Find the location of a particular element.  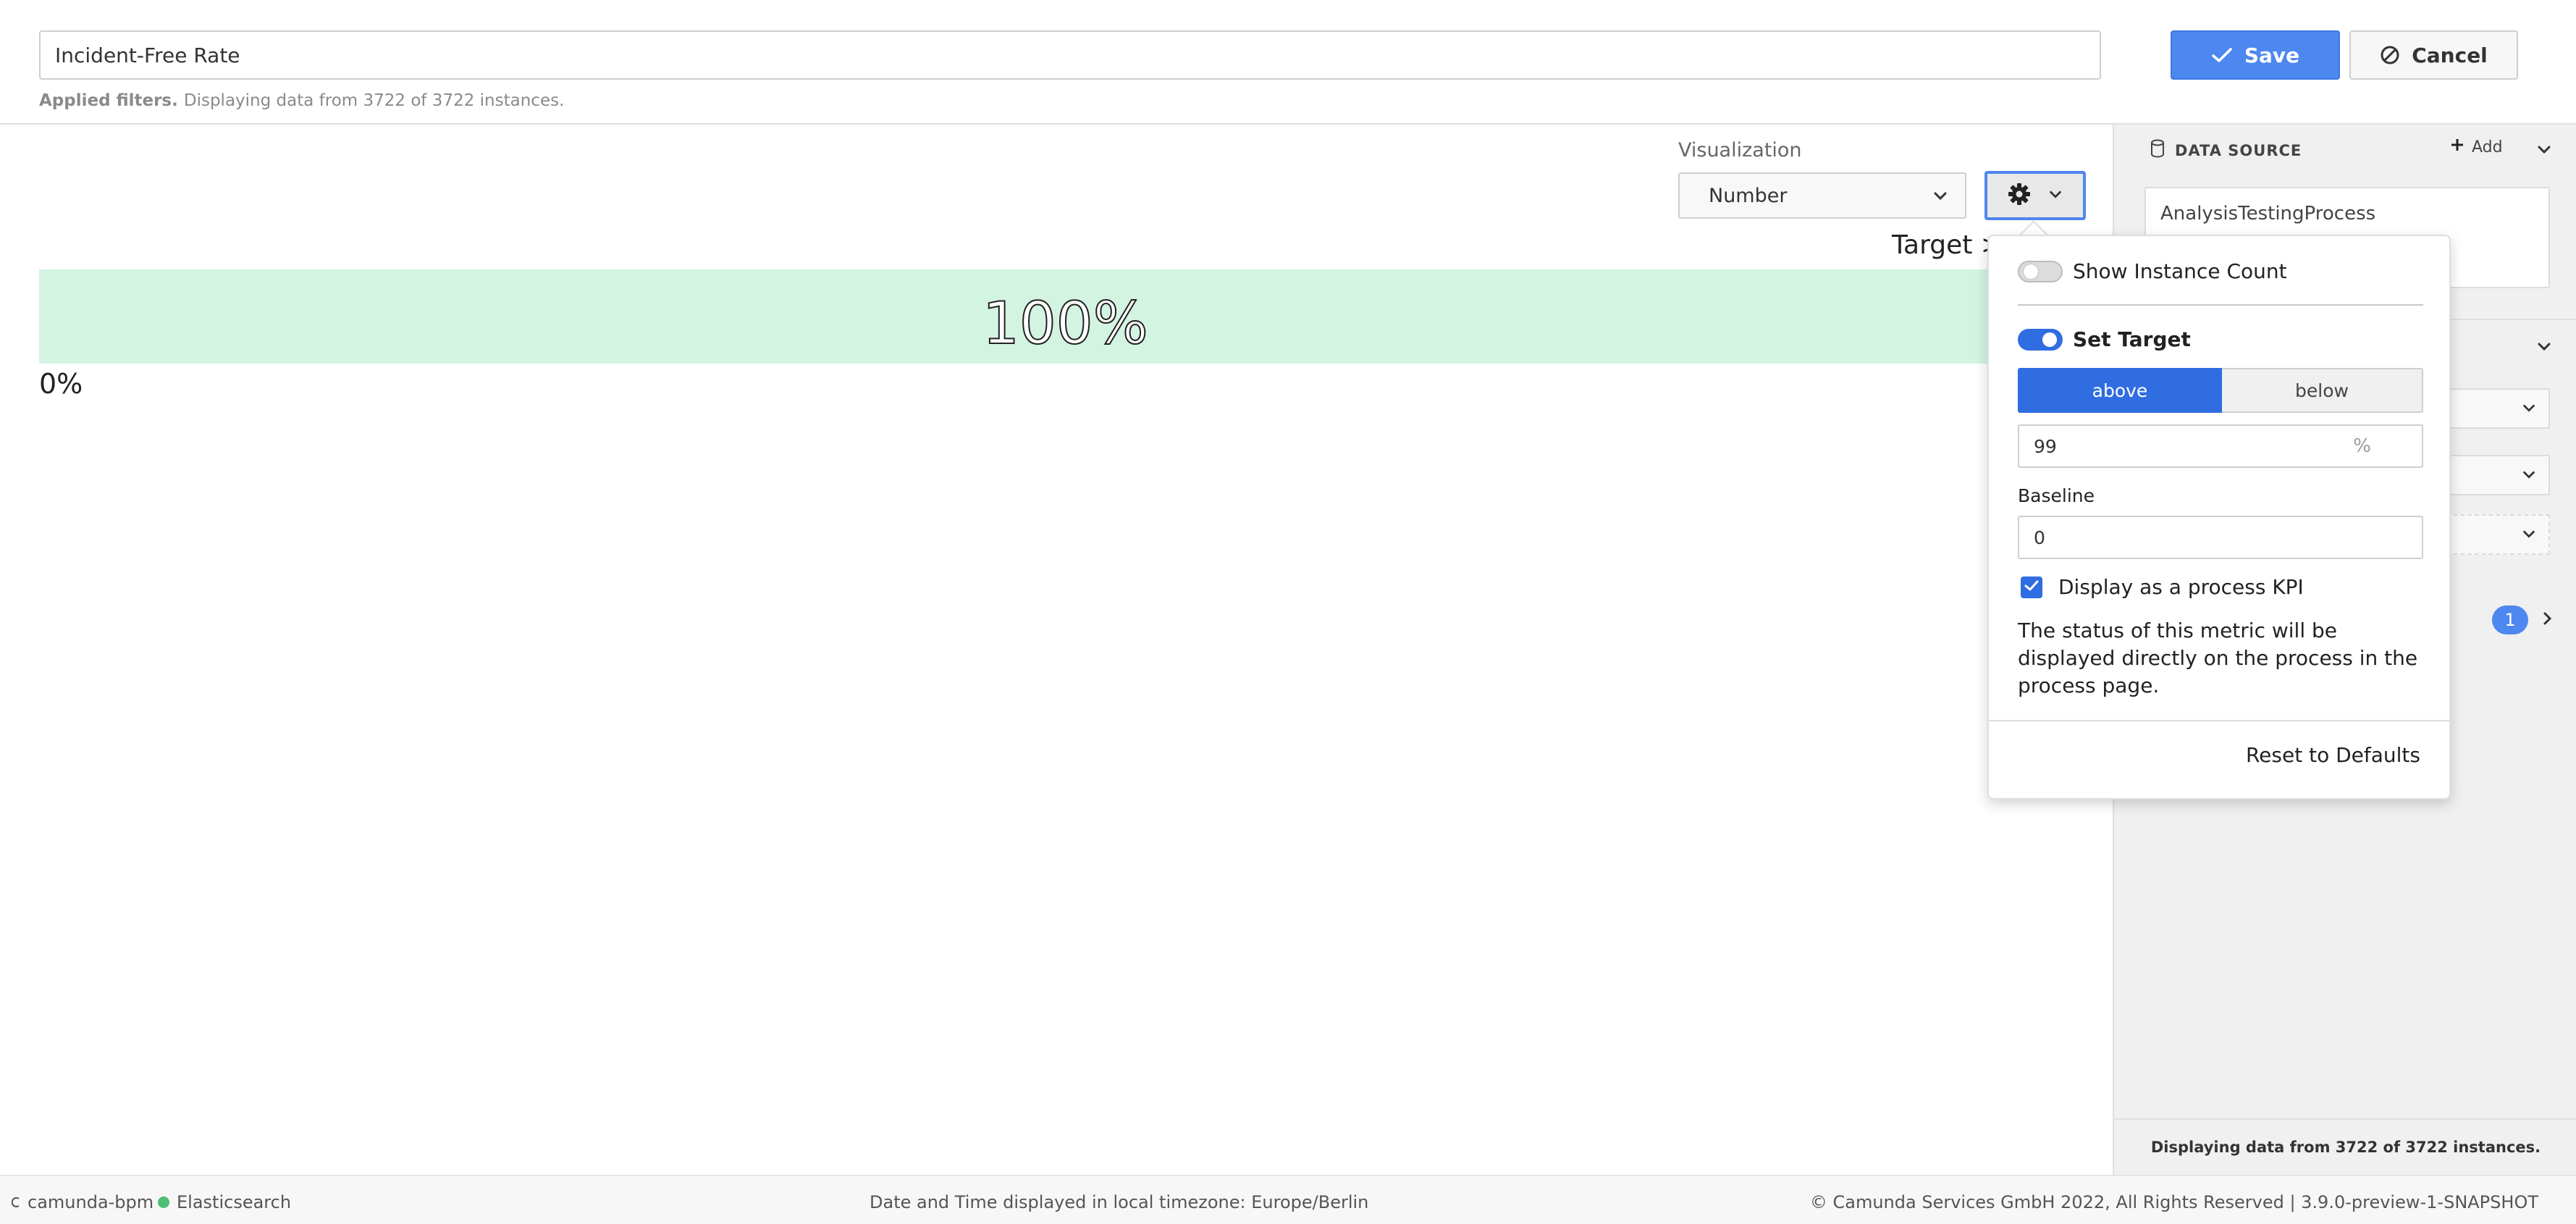

save-label: Save is located at coordinates (2272, 55).